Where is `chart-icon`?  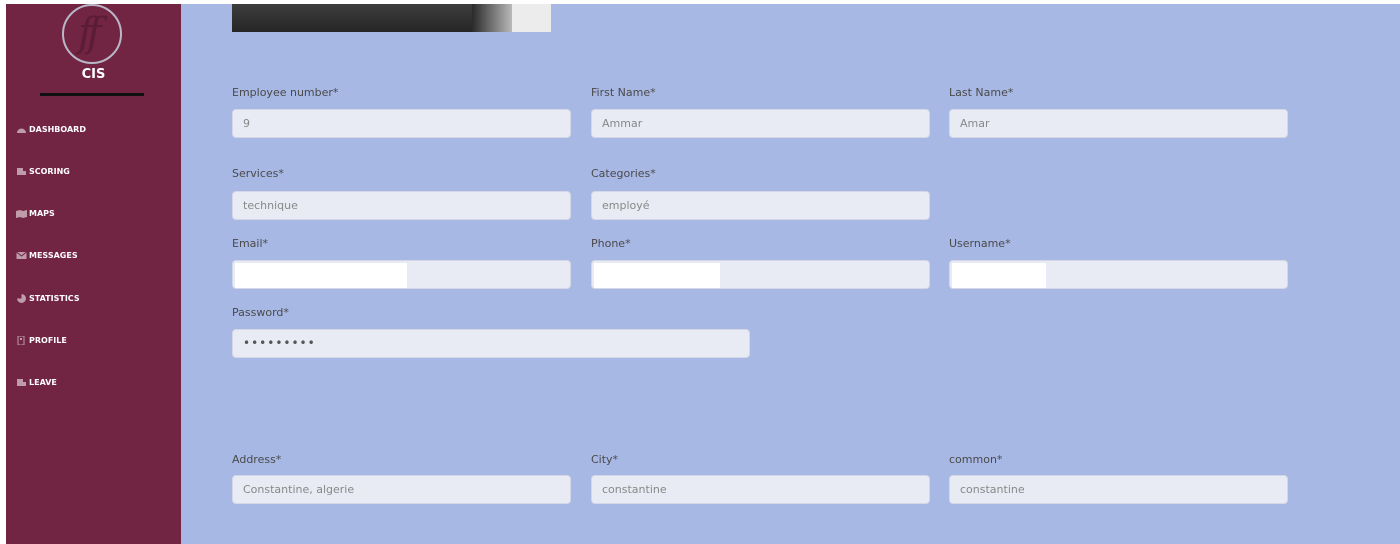
chart-icon is located at coordinates (21, 298).